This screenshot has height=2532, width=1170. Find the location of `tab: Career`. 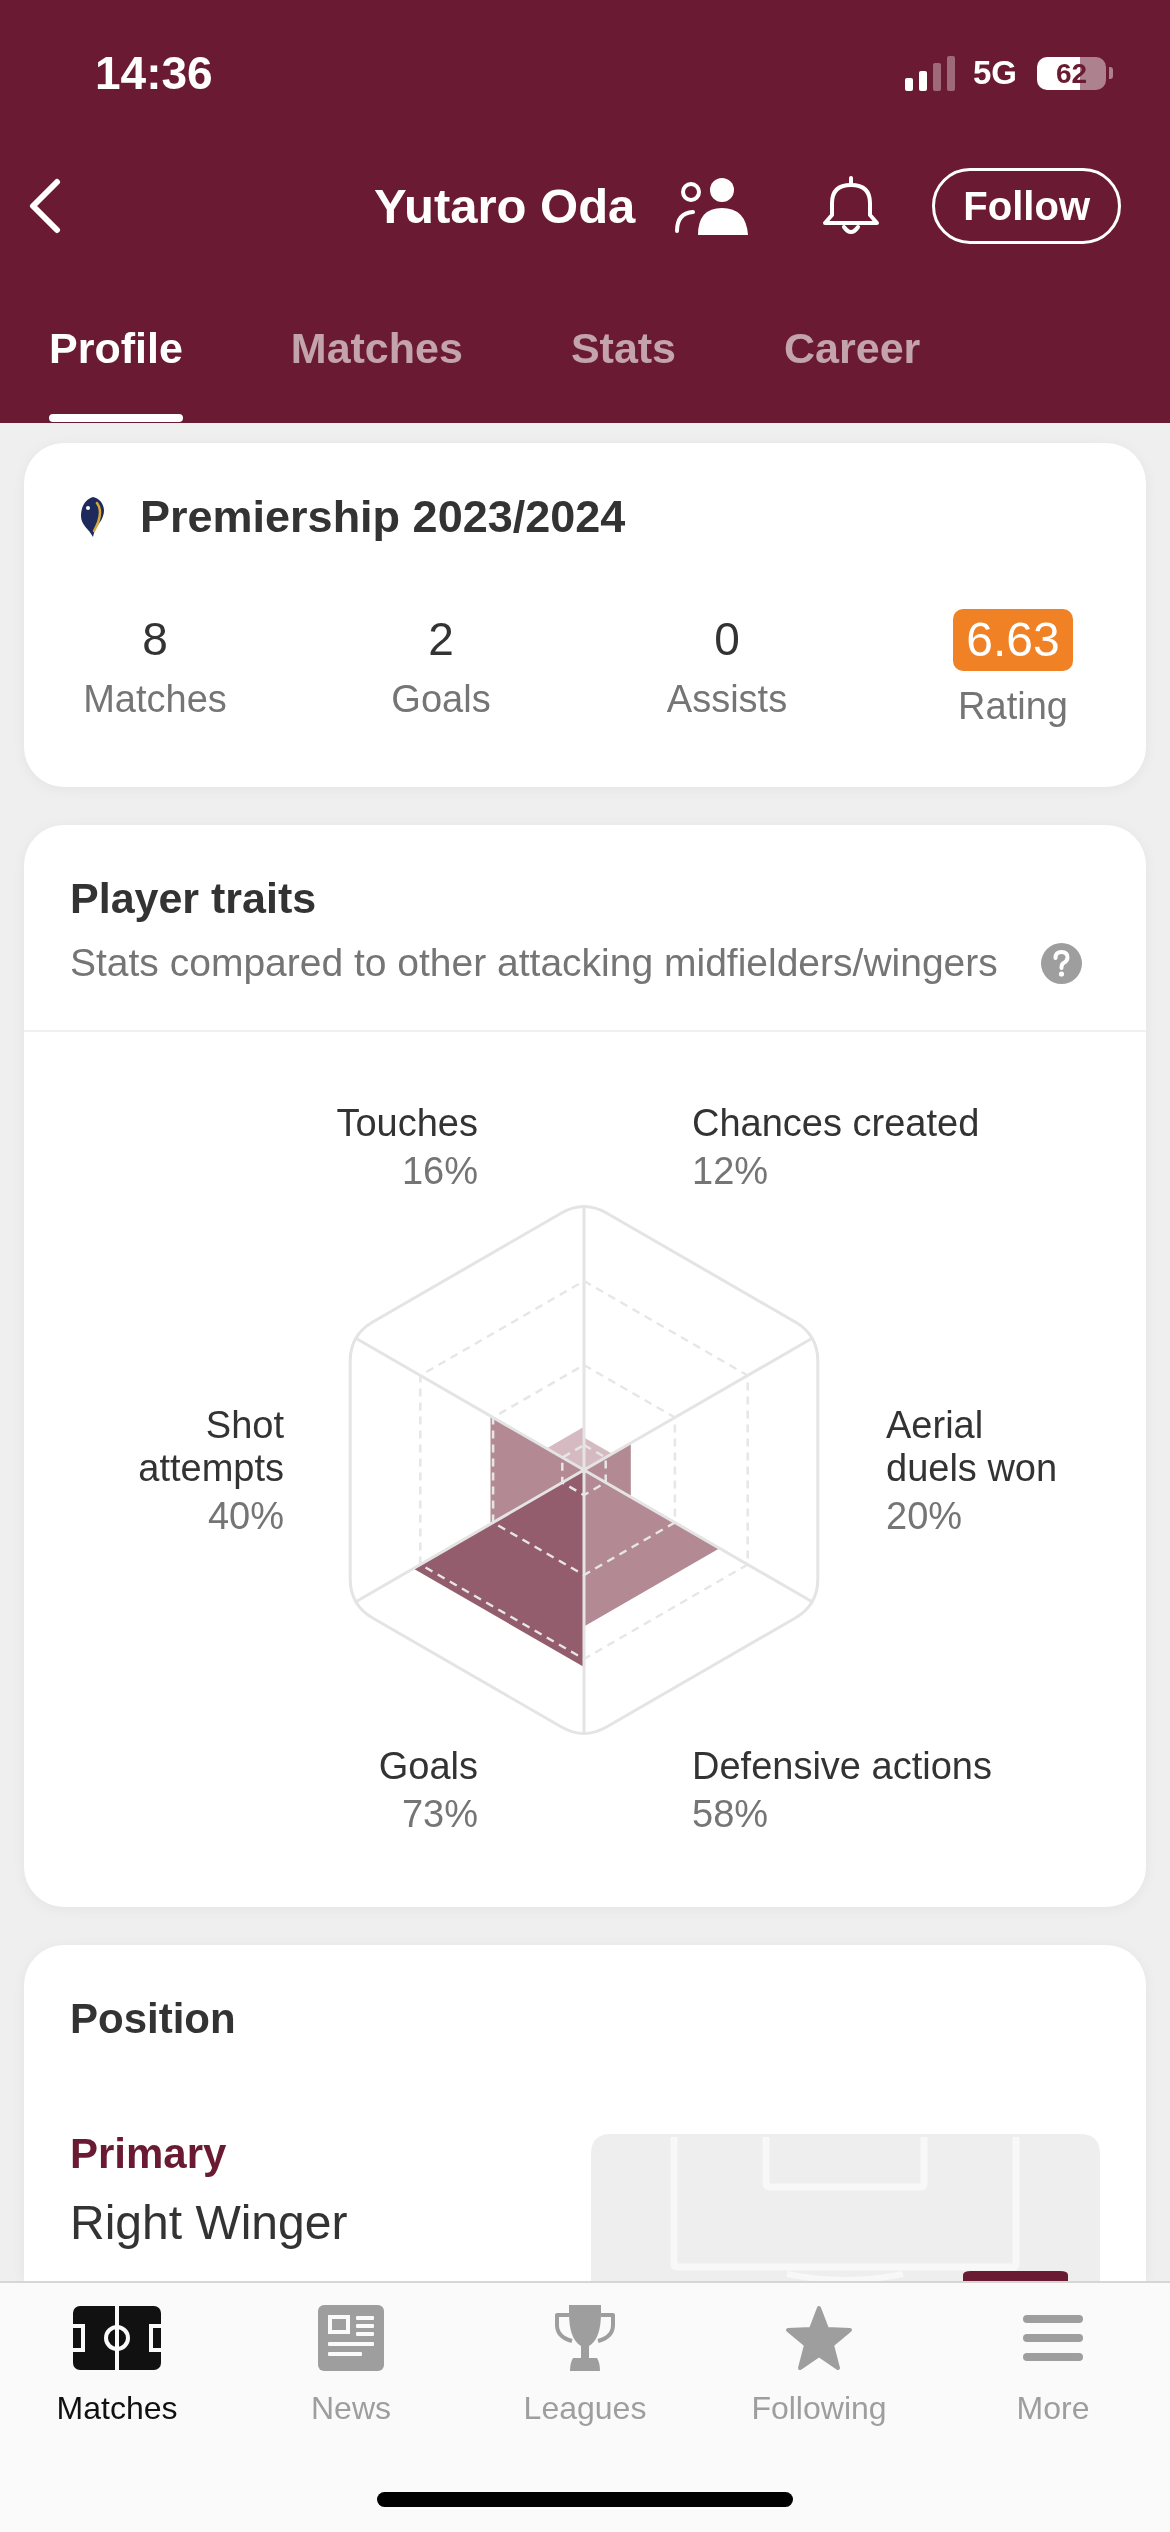

tab: Career is located at coordinates (852, 360).